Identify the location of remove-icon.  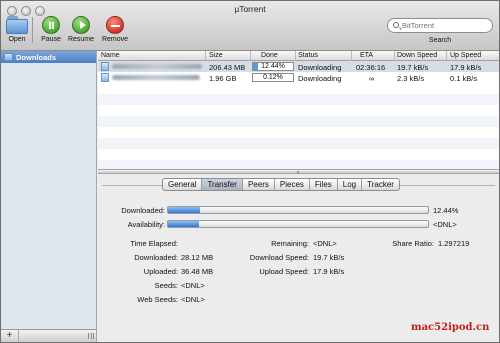
(115, 25).